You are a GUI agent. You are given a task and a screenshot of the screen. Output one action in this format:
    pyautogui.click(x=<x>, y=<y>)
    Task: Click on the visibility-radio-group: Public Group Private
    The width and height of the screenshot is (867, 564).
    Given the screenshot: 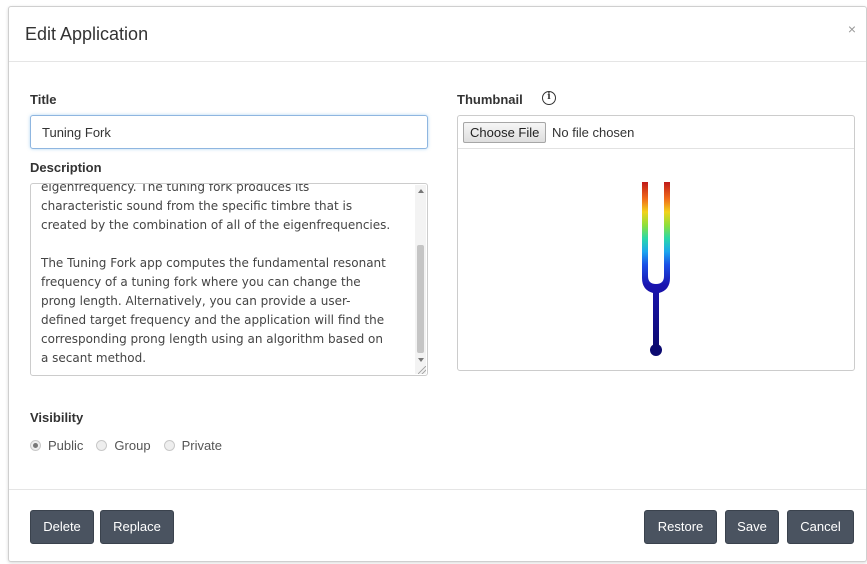 What is the action you would take?
    pyautogui.click(x=132, y=445)
    